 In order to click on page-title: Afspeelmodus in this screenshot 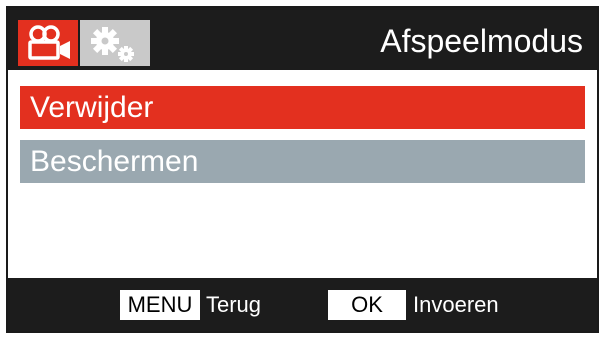, I will do `click(481, 41)`.